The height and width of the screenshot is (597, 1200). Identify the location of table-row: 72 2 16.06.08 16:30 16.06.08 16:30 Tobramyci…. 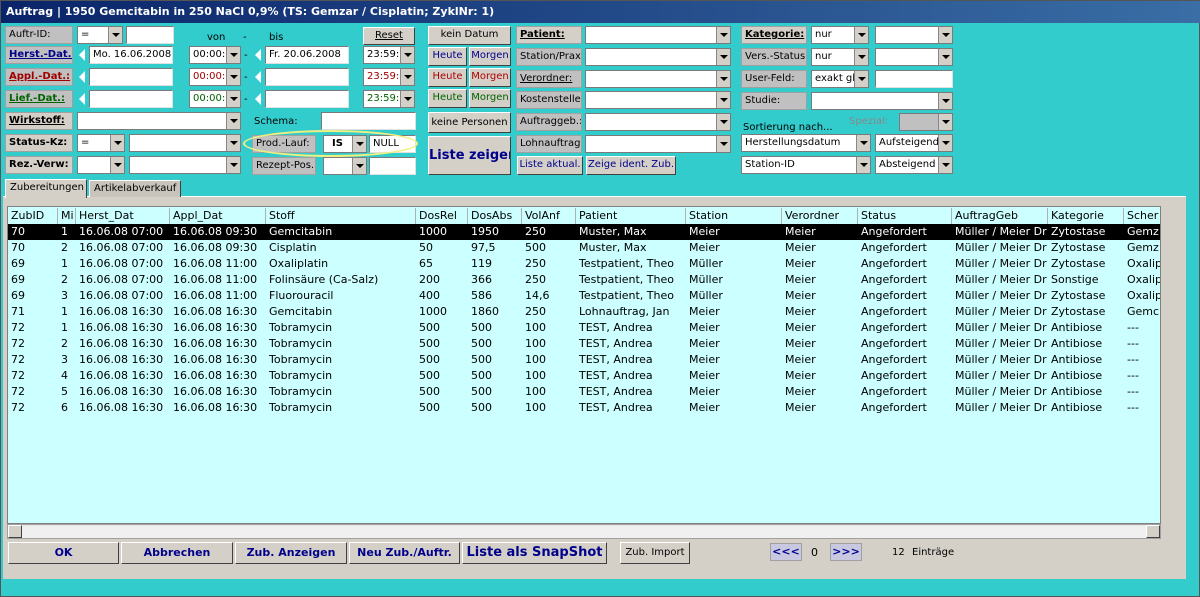
(584, 344).